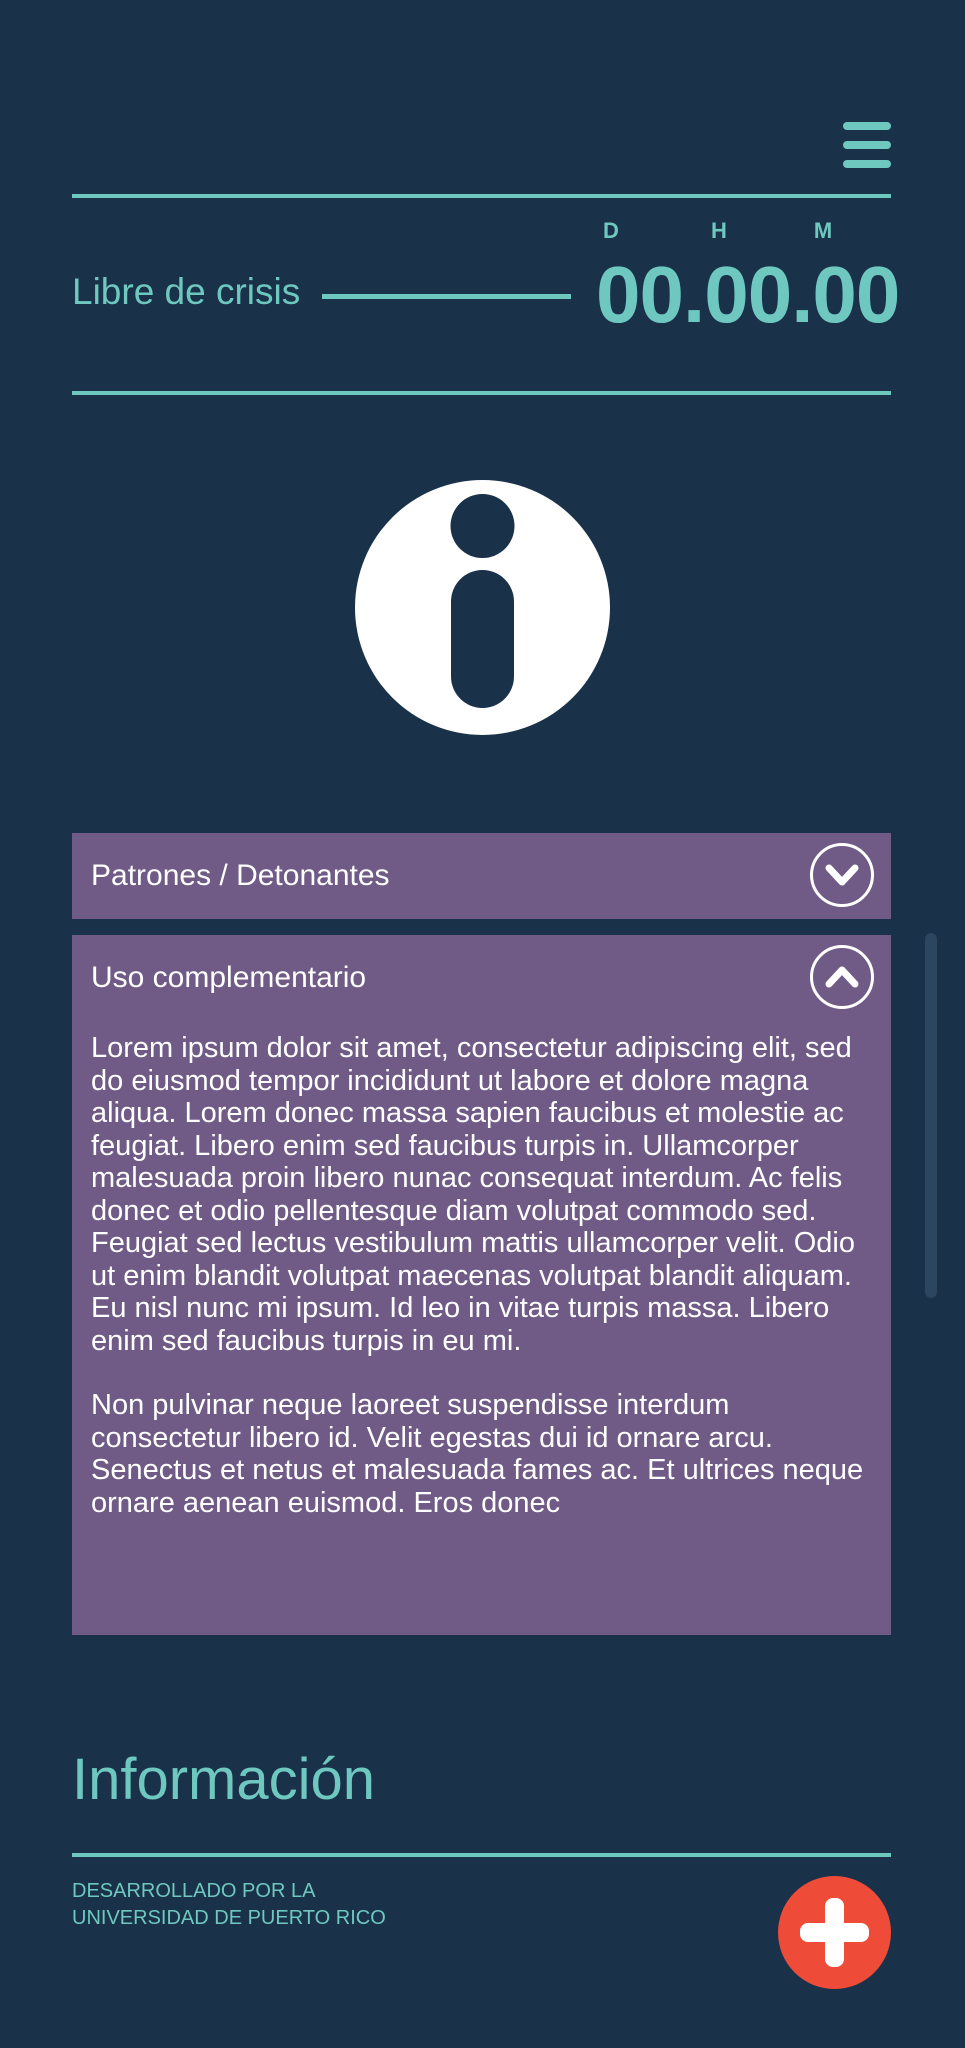 The width and height of the screenshot is (965, 2048). I want to click on info-section-heading: Información, so click(224, 1779).